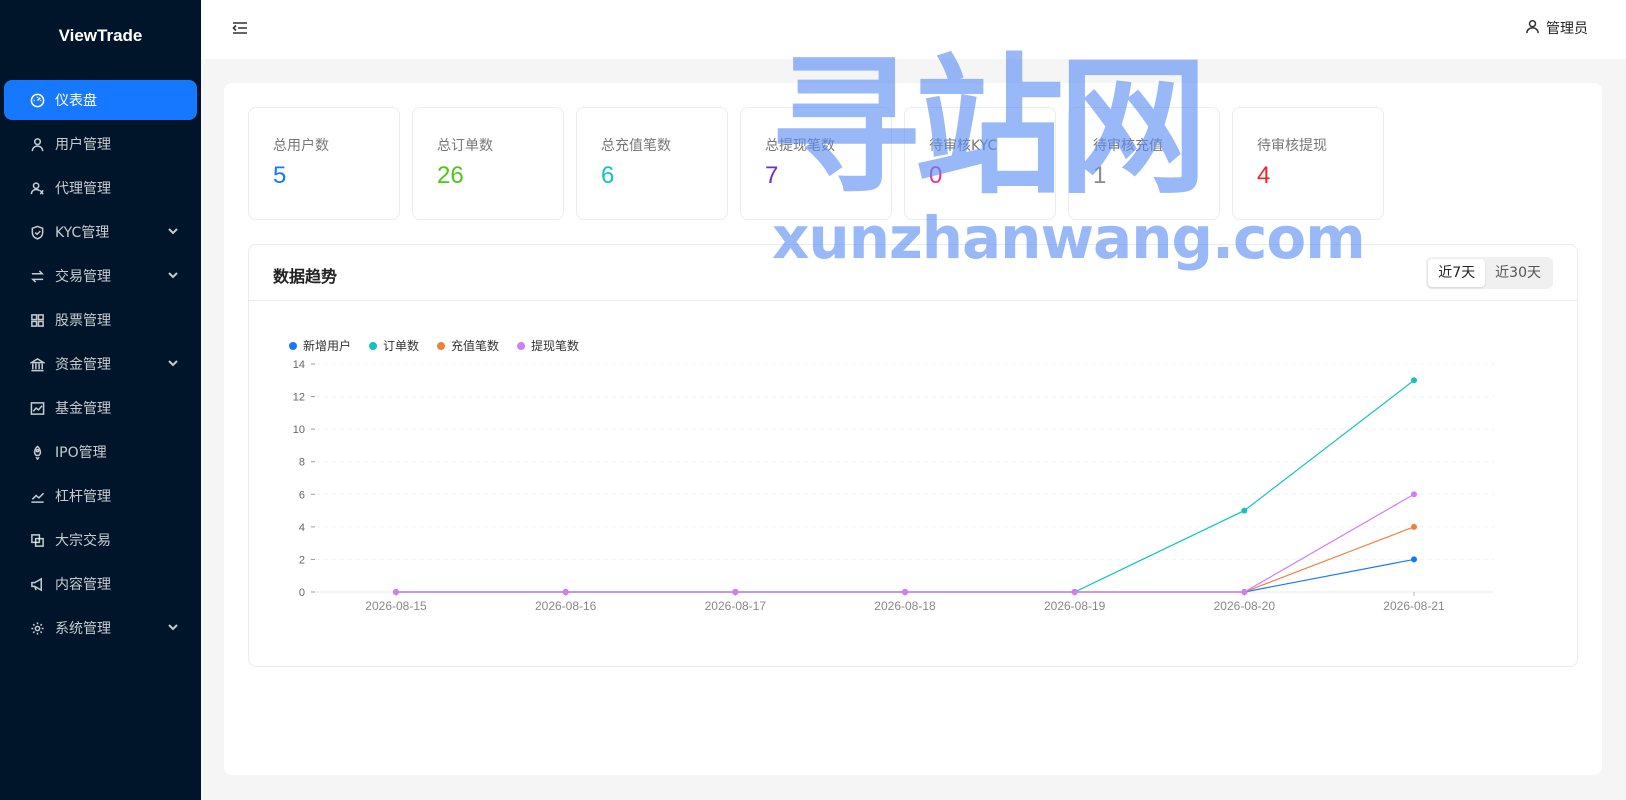  I want to click on sidebar-item-label: KYC管理, so click(82, 233).